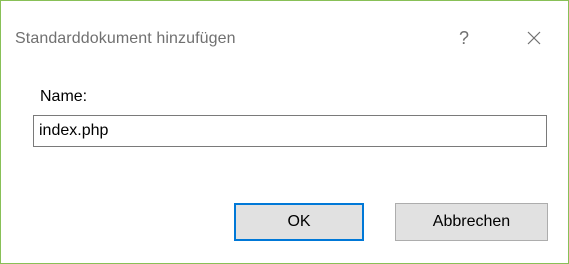  What do you see at coordinates (125, 38) in the screenshot?
I see `dialog-title: Standarddokument hinzufügen` at bounding box center [125, 38].